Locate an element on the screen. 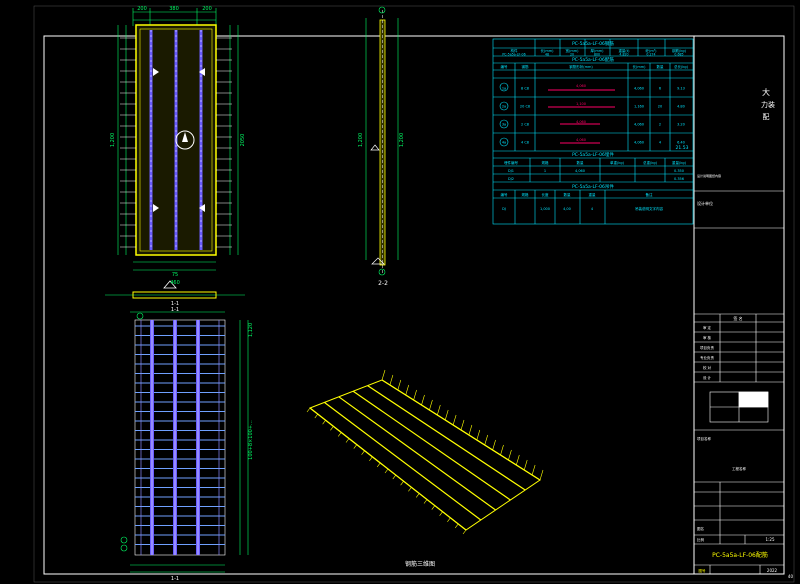 The height and width of the screenshot is (584, 800). plan-top-label: 1-1 is located at coordinates (175, 310).